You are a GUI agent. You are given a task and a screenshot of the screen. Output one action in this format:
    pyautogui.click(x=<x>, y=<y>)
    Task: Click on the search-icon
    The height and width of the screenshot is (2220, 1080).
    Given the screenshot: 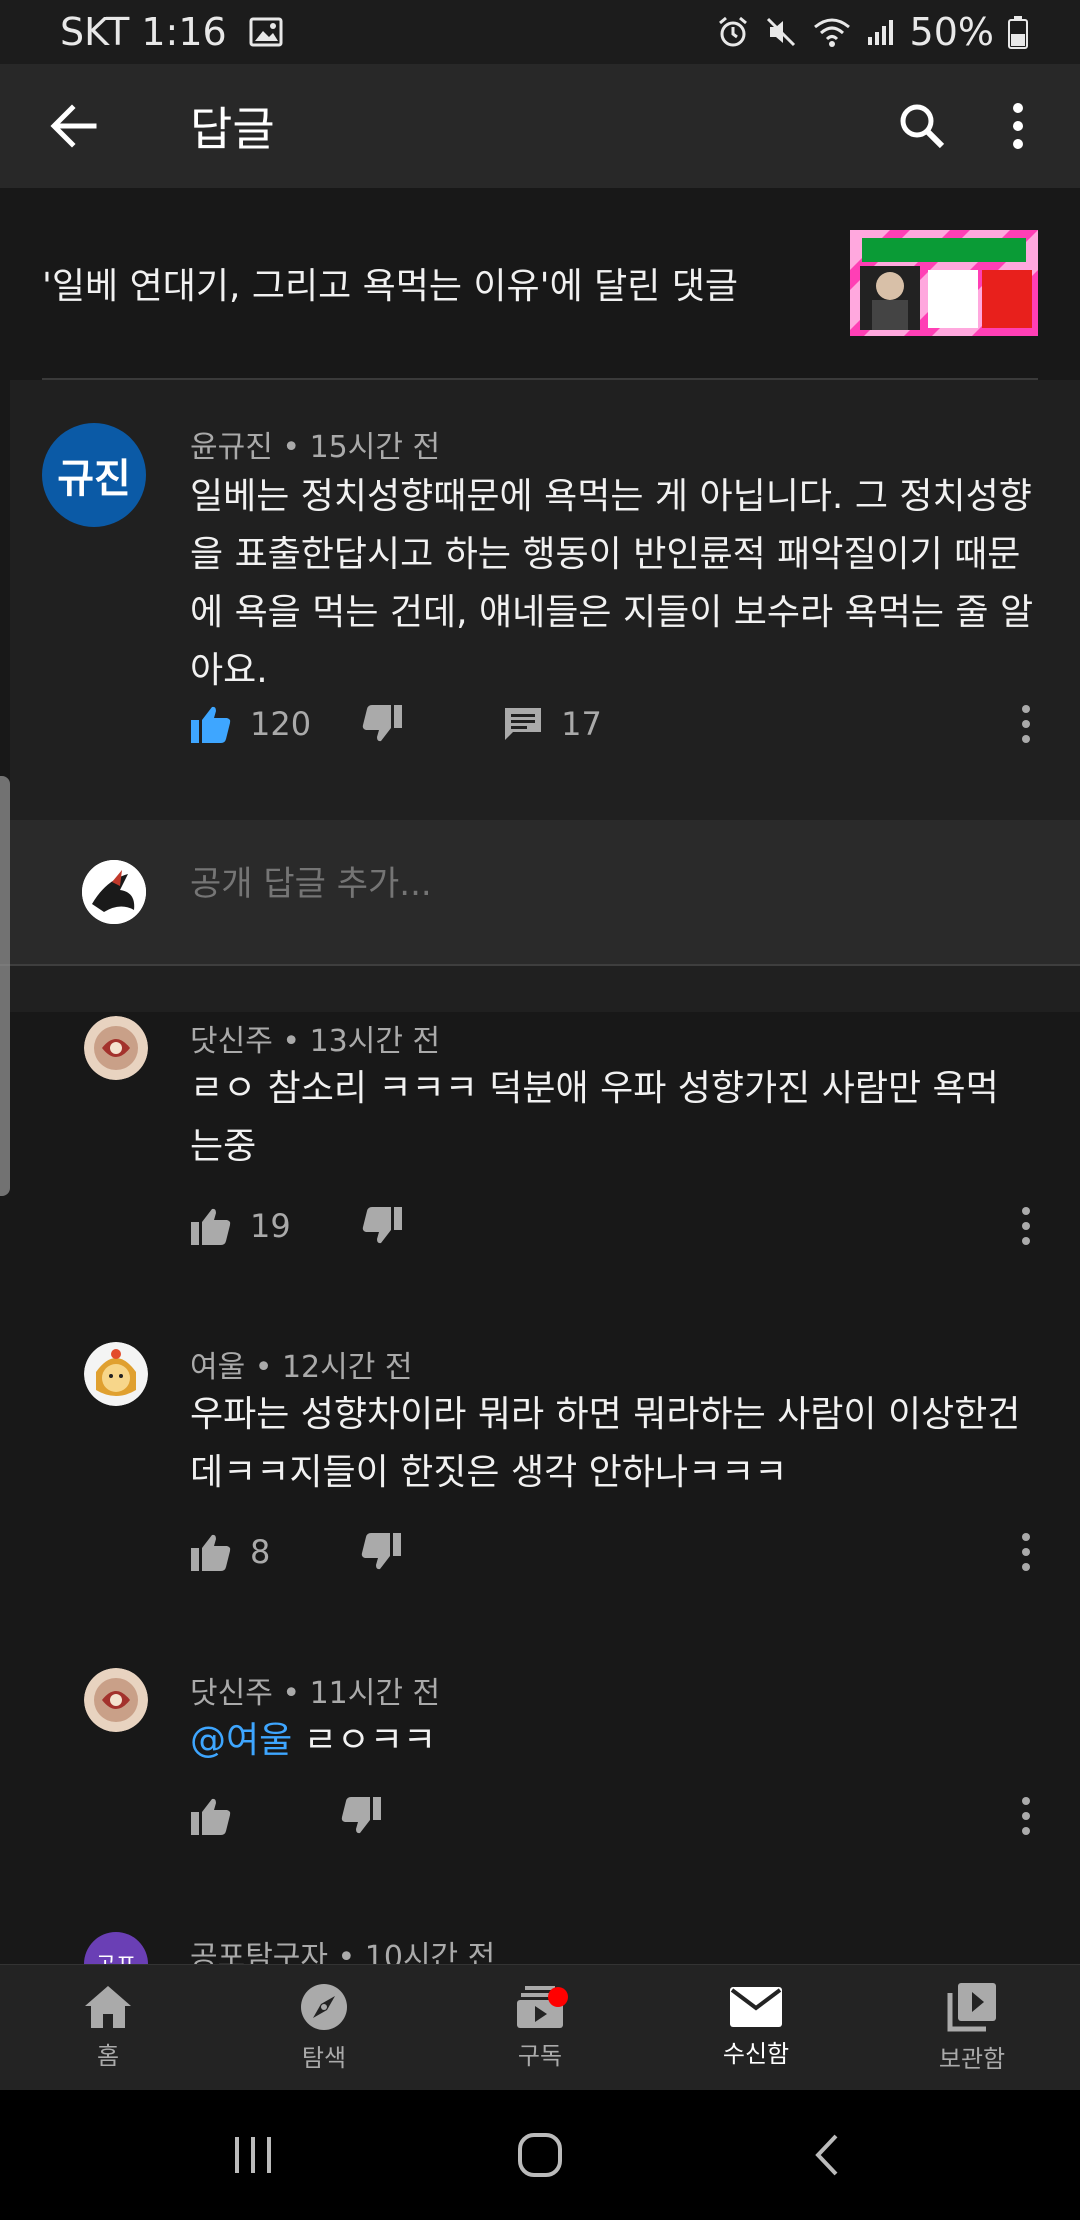 What is the action you would take?
    pyautogui.click(x=922, y=126)
    